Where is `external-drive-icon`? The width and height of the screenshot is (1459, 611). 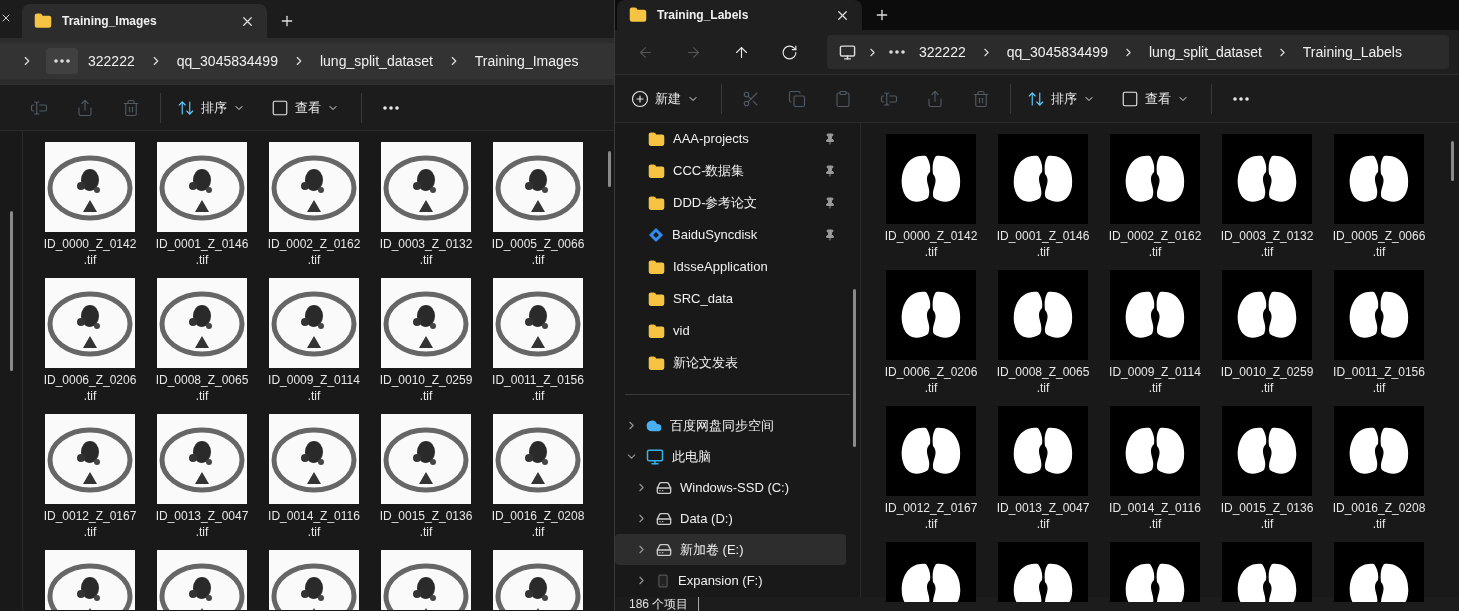
external-drive-icon is located at coordinates (663, 580).